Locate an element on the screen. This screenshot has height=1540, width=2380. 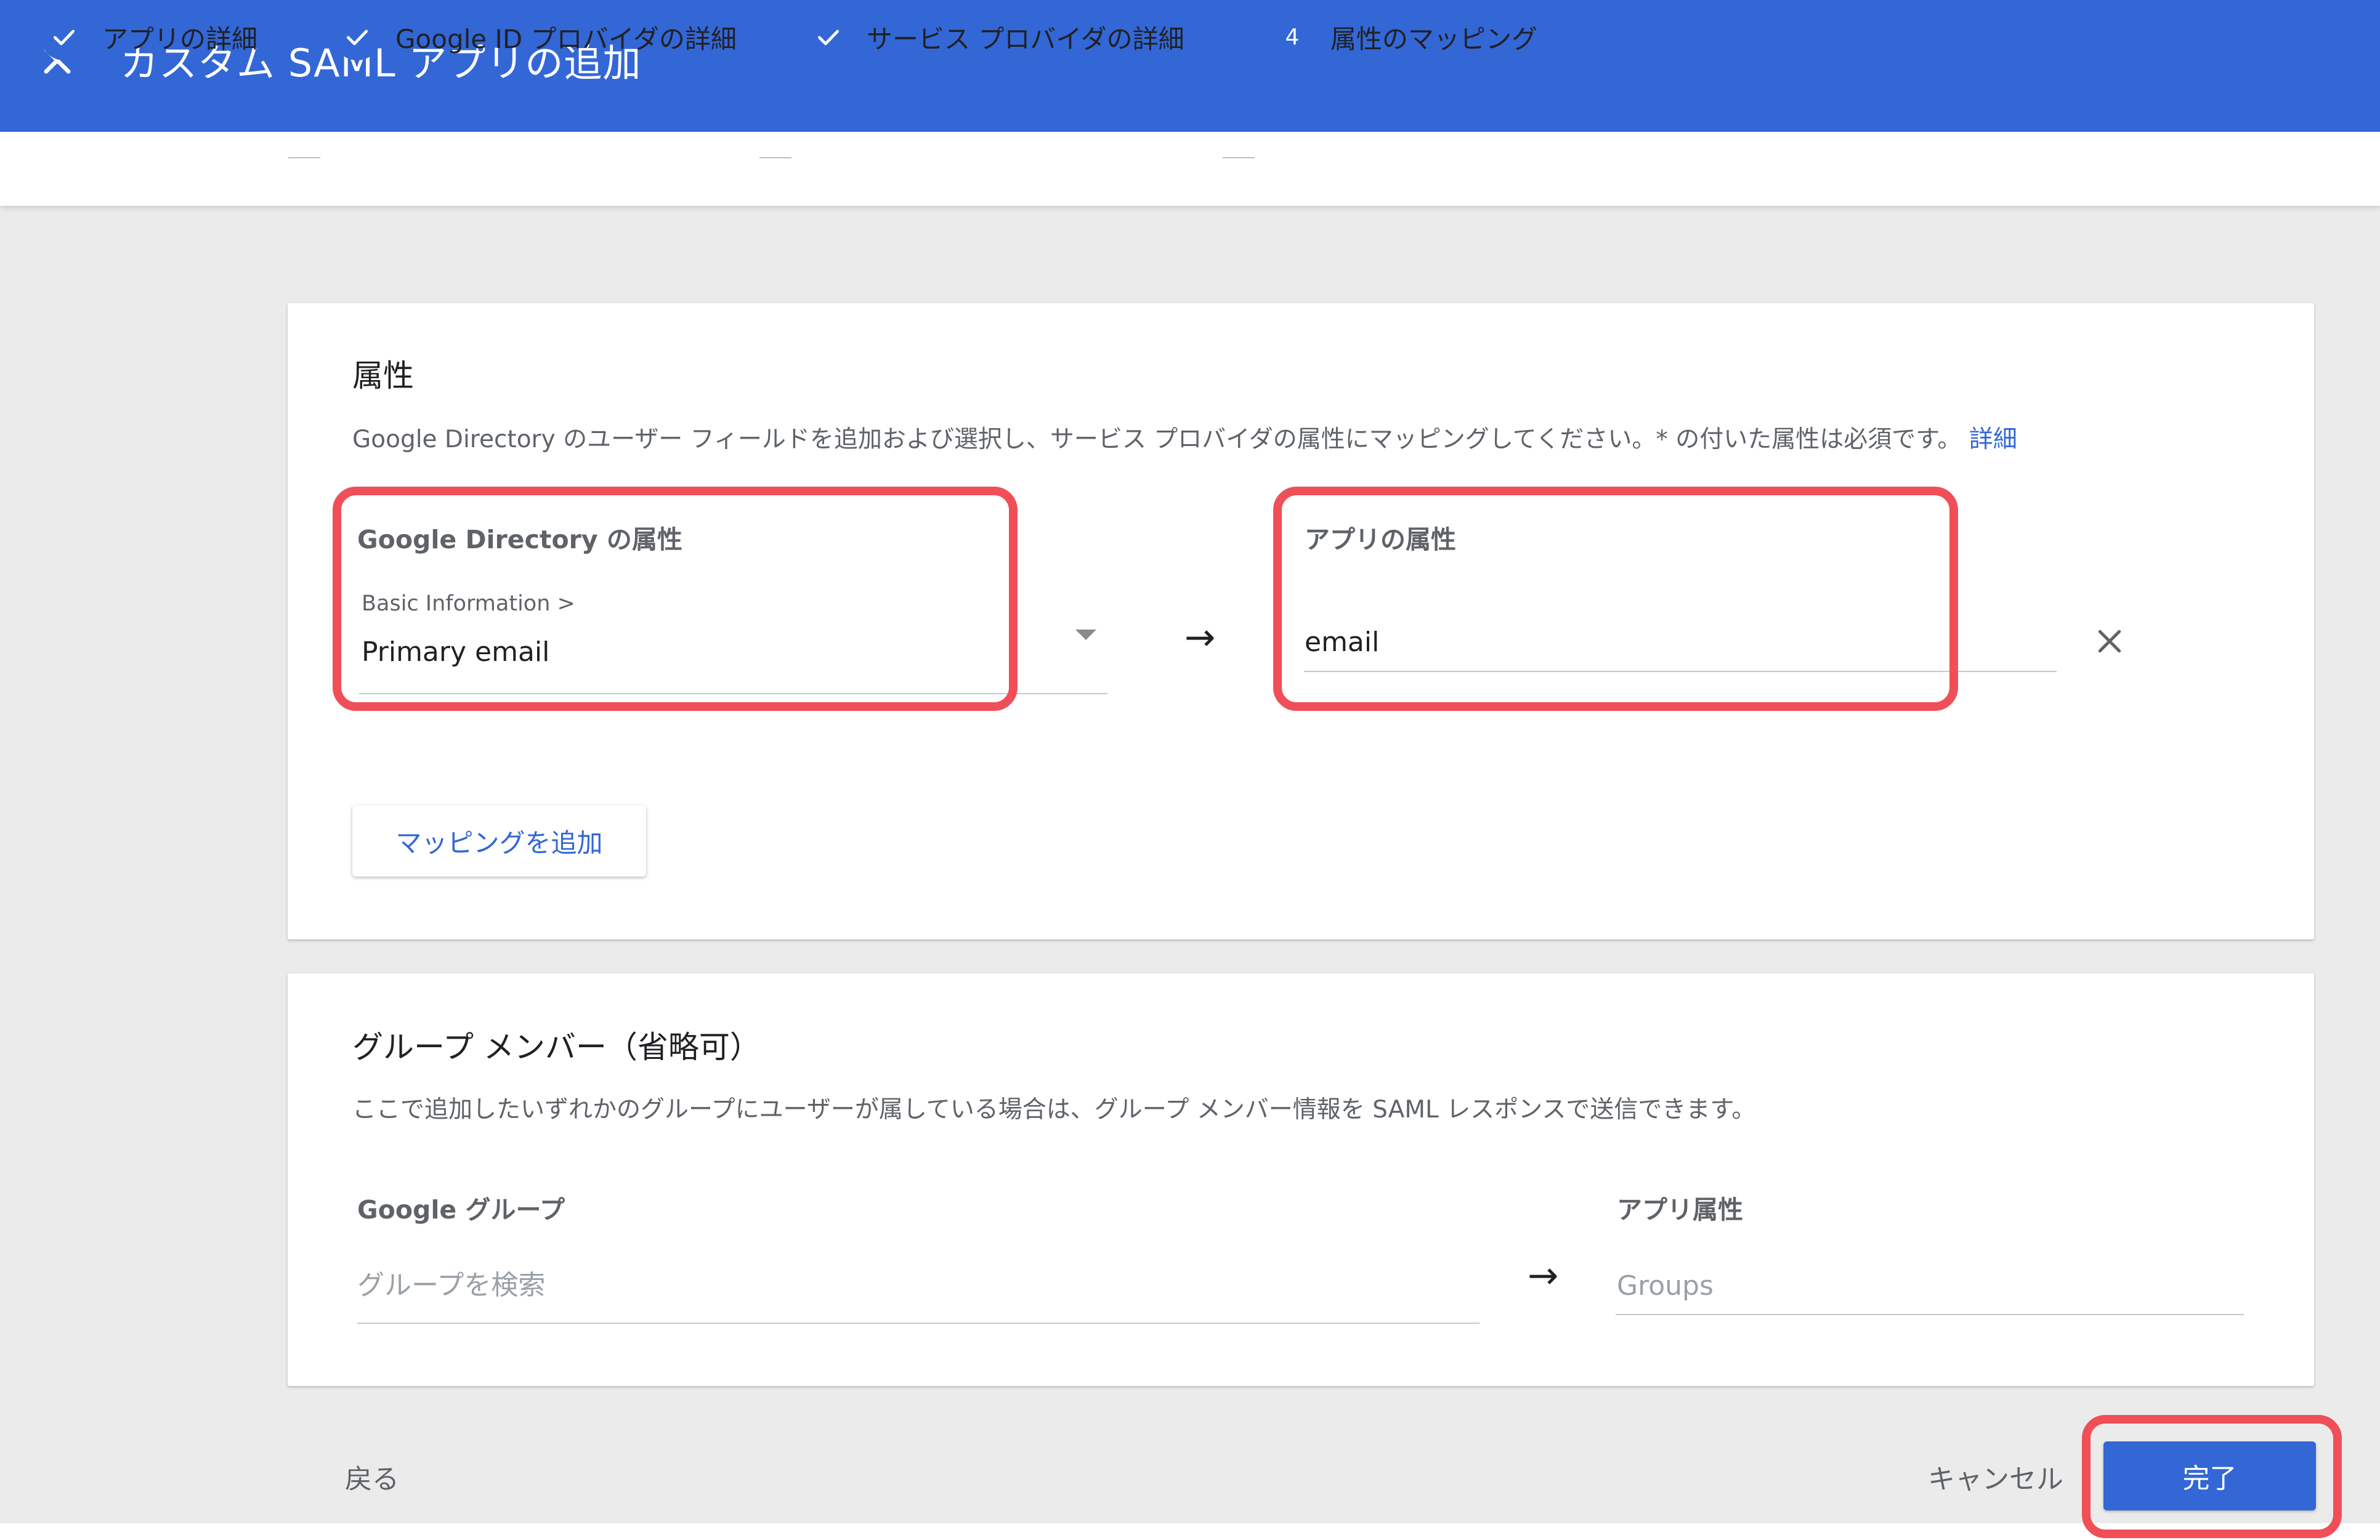
step-attribute-mapping: 4 属性のマッピング is located at coordinates (1403, 37).